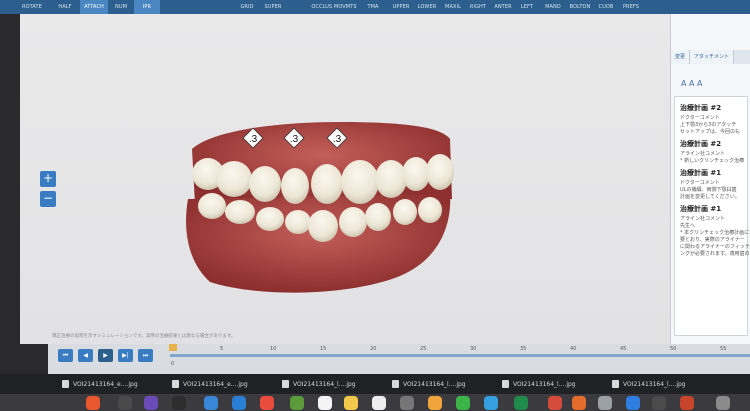 This screenshot has height=411, width=750. I want to click on prev-stage-button: ◀, so click(85, 355).